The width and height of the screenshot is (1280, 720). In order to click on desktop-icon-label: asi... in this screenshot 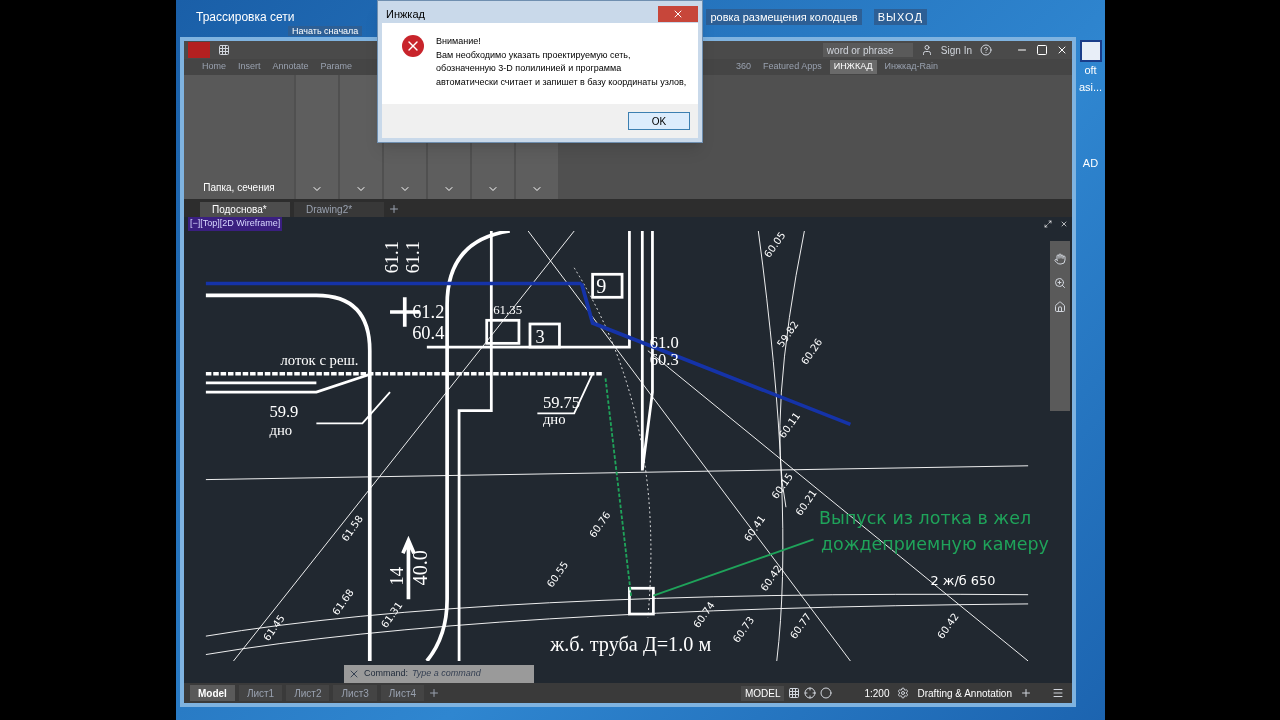, I will do `click(1090, 87)`.